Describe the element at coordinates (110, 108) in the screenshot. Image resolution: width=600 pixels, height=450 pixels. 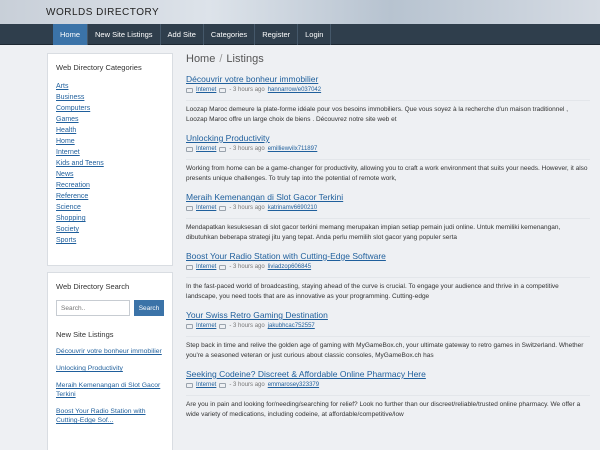
I see `category-link-computers: Computers` at that location.